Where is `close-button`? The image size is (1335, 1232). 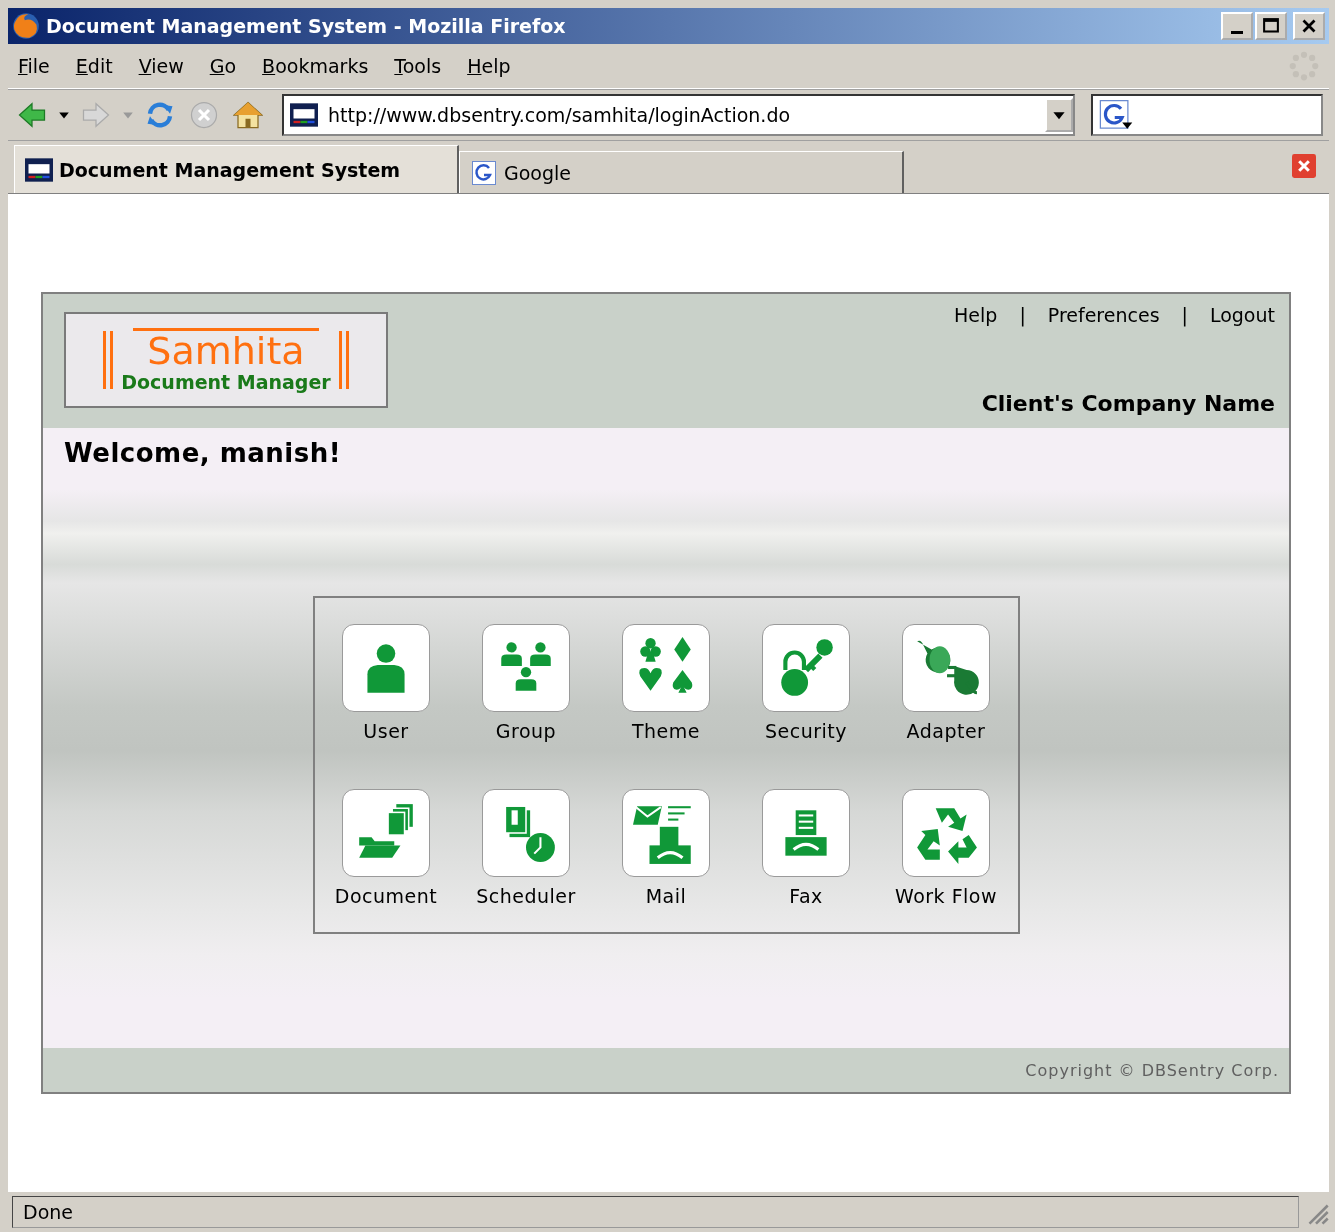 close-button is located at coordinates (1309, 26).